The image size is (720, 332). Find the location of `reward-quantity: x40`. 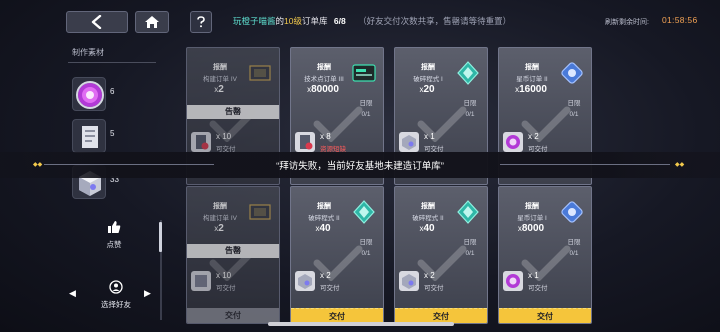

reward-quantity: x40 is located at coordinates (323, 228).